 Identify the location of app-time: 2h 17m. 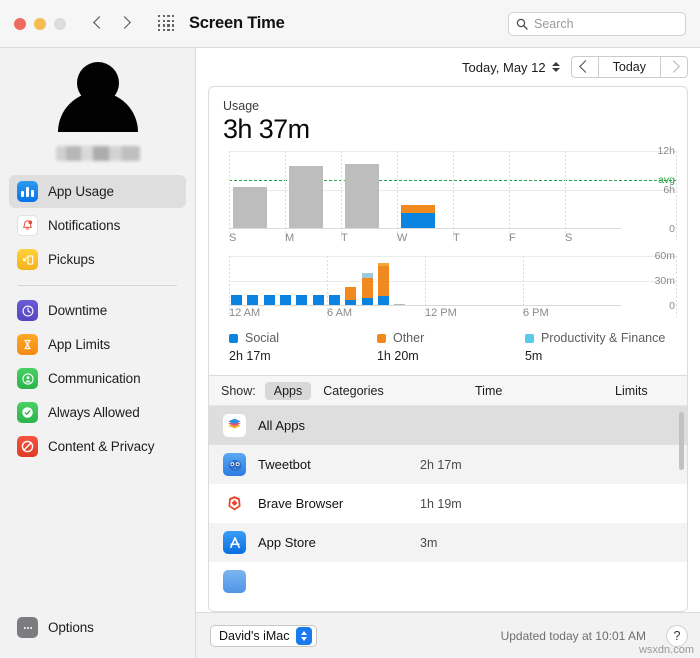
(441, 464).